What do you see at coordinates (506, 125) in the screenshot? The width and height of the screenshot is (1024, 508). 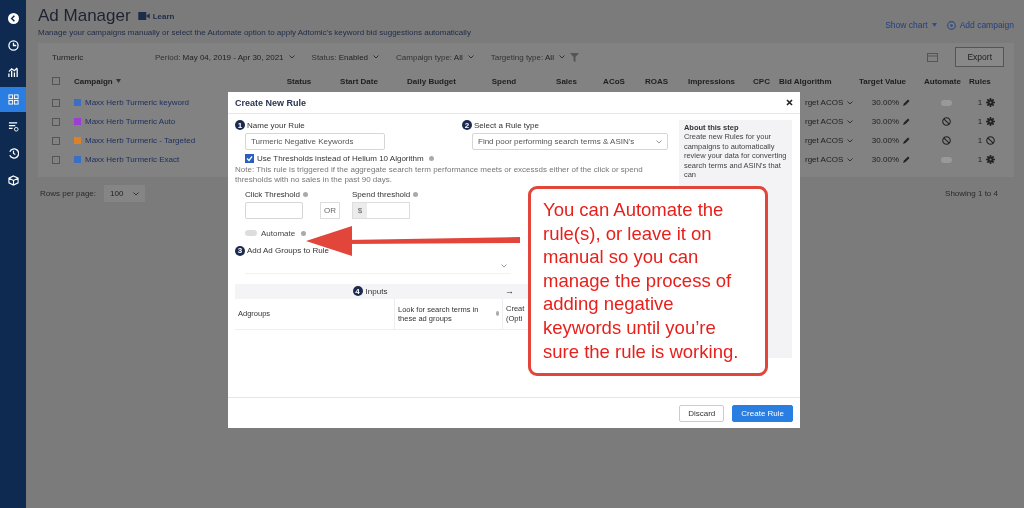 I see `field-label: Select a Rule type` at bounding box center [506, 125].